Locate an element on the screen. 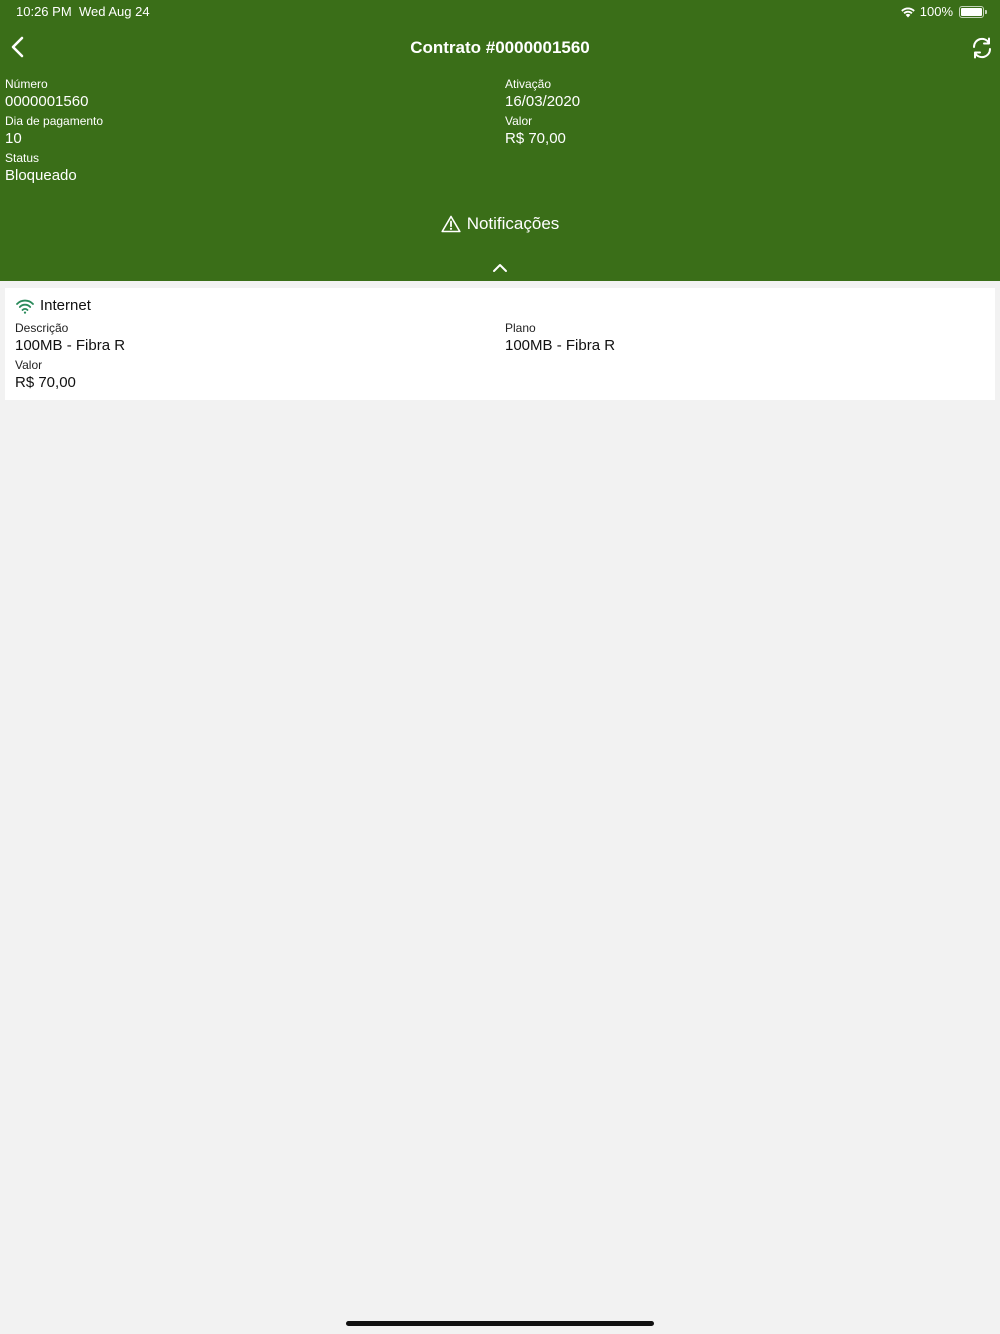  dia-value: 10 is located at coordinates (13, 138).